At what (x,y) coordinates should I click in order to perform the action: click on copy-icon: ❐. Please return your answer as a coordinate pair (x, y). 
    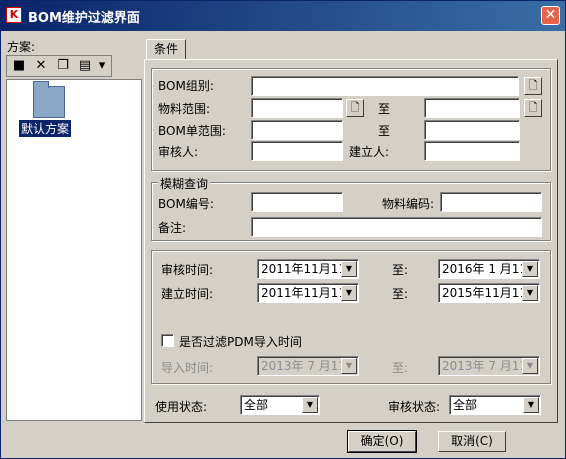
    Looking at the image, I should click on (63, 66).